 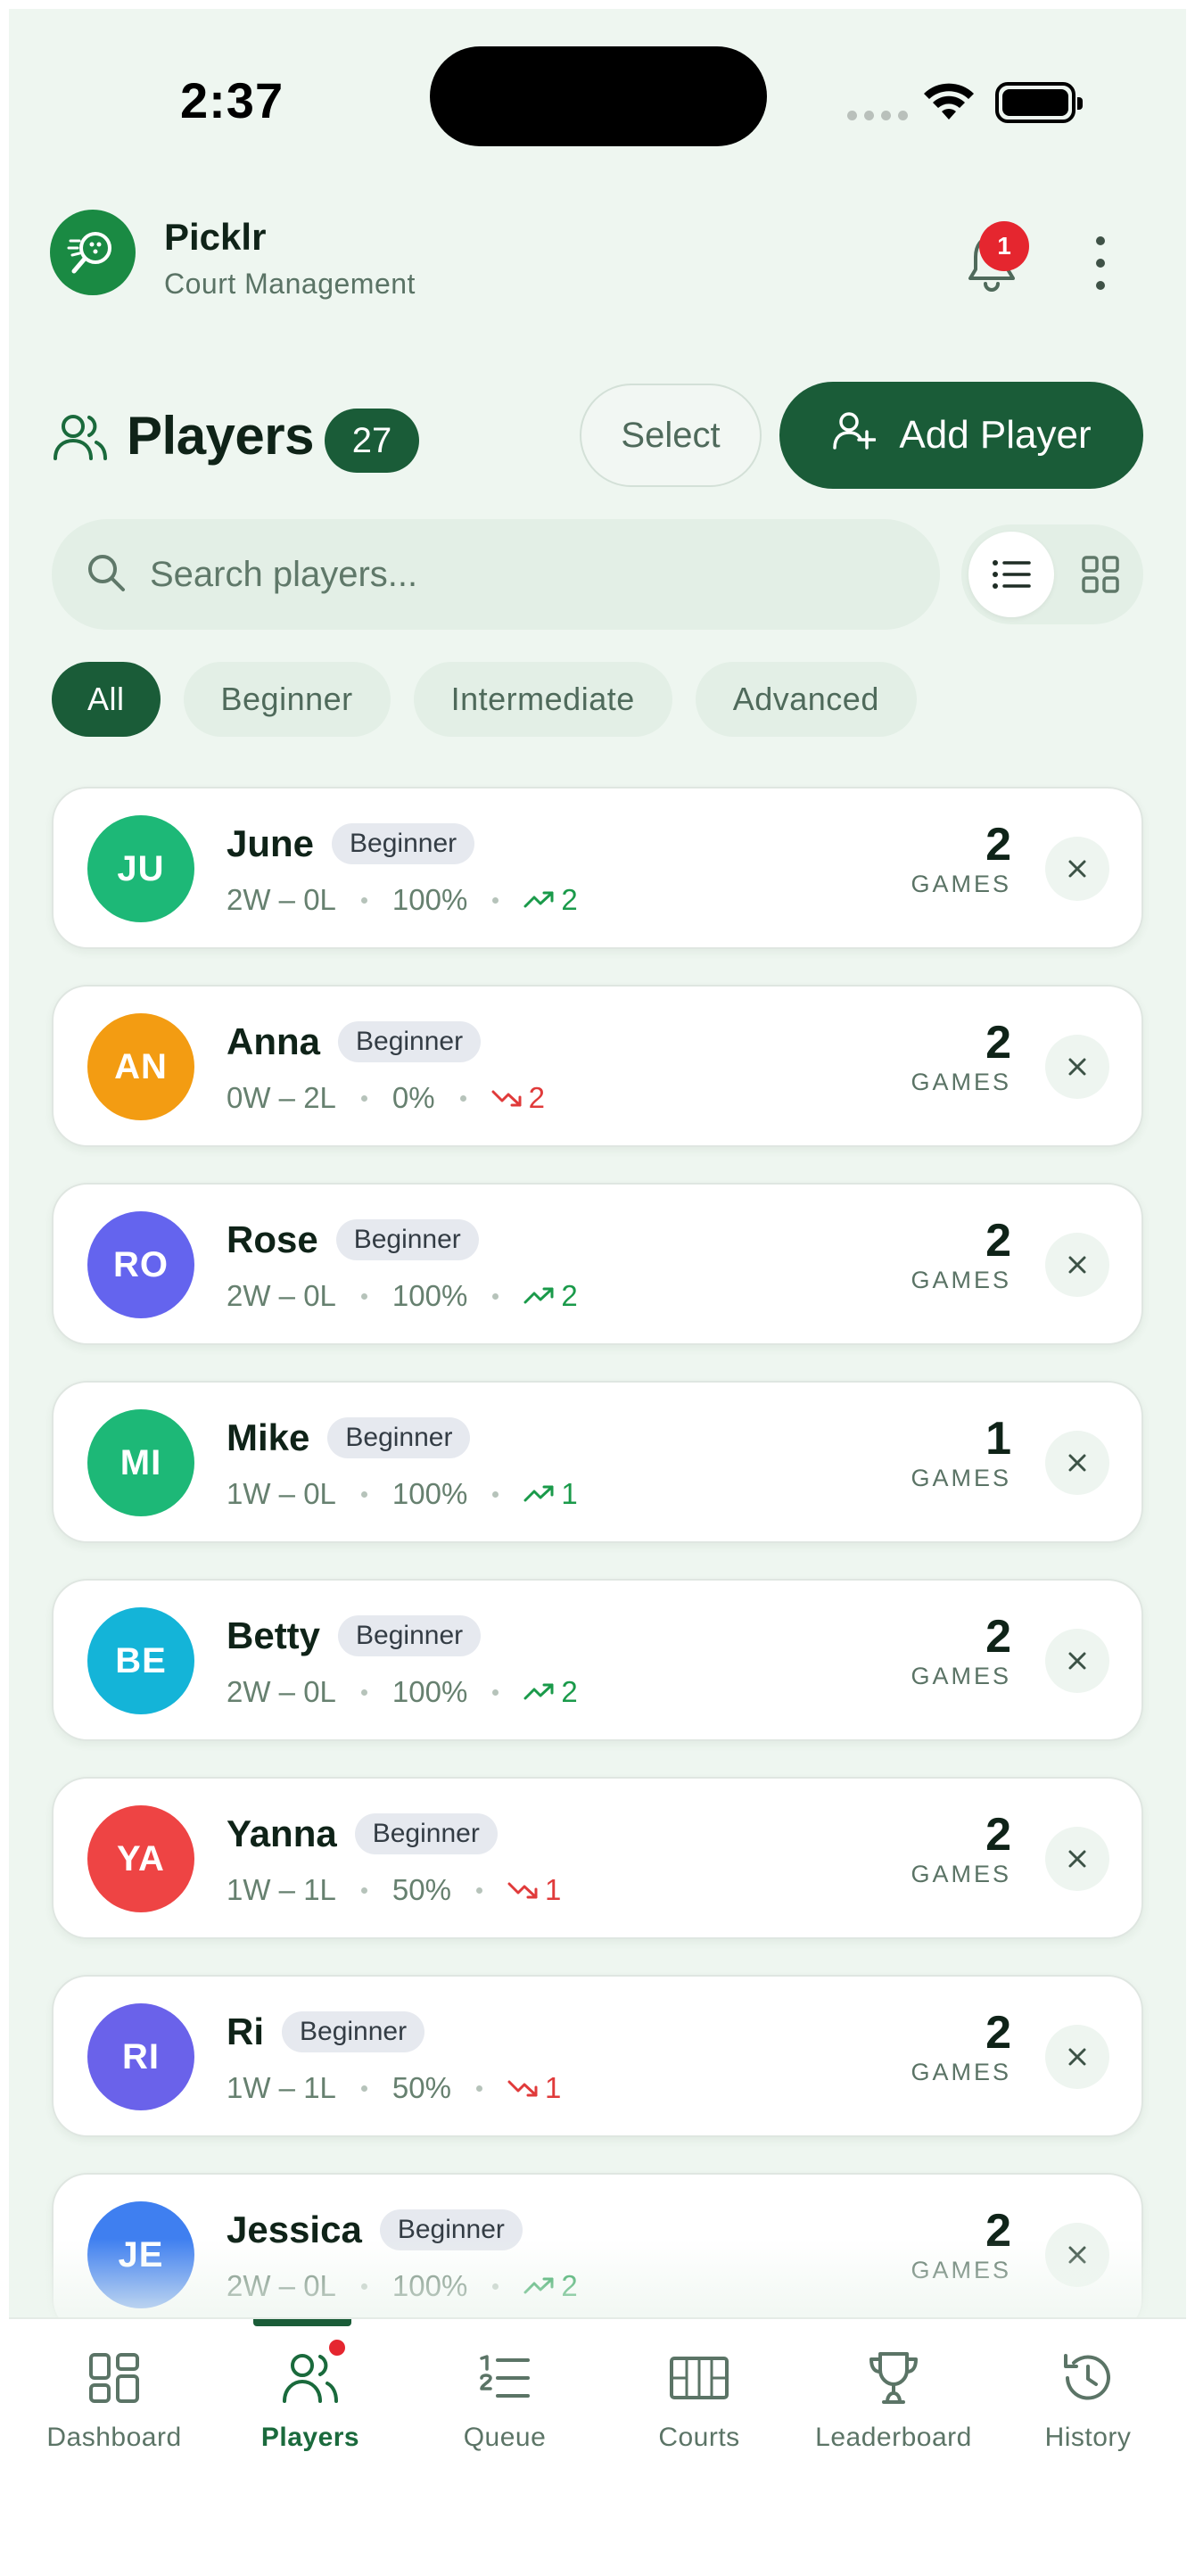 What do you see at coordinates (597, 1858) in the screenshot?
I see `player-card: YA Yanna Beginner 1W – 1L 50% 1 2 GAMES` at bounding box center [597, 1858].